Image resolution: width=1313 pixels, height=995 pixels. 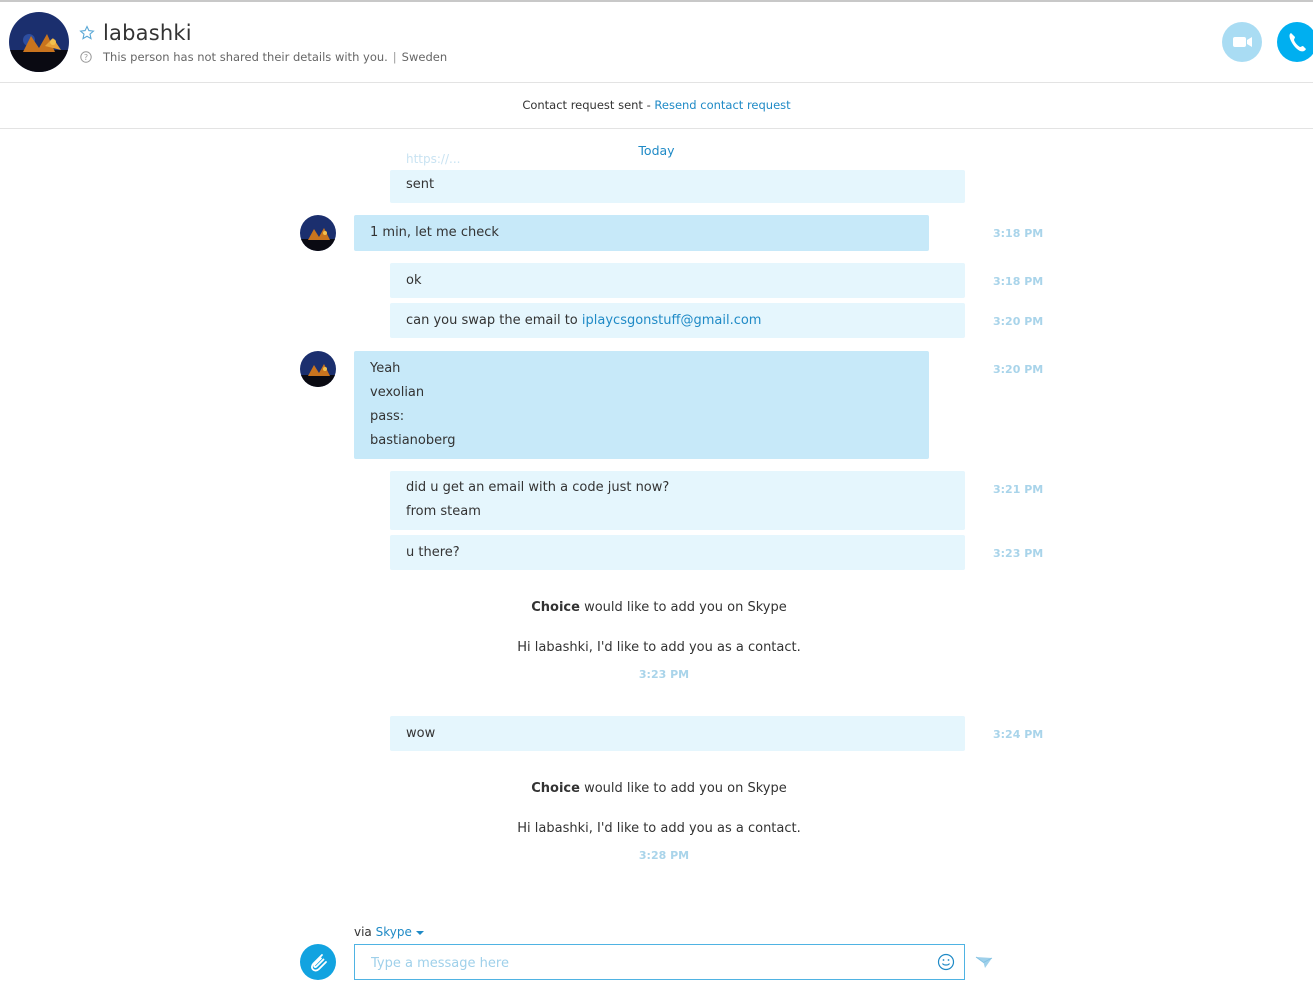 I want to click on favorite-star-icon, so click(x=87, y=33).